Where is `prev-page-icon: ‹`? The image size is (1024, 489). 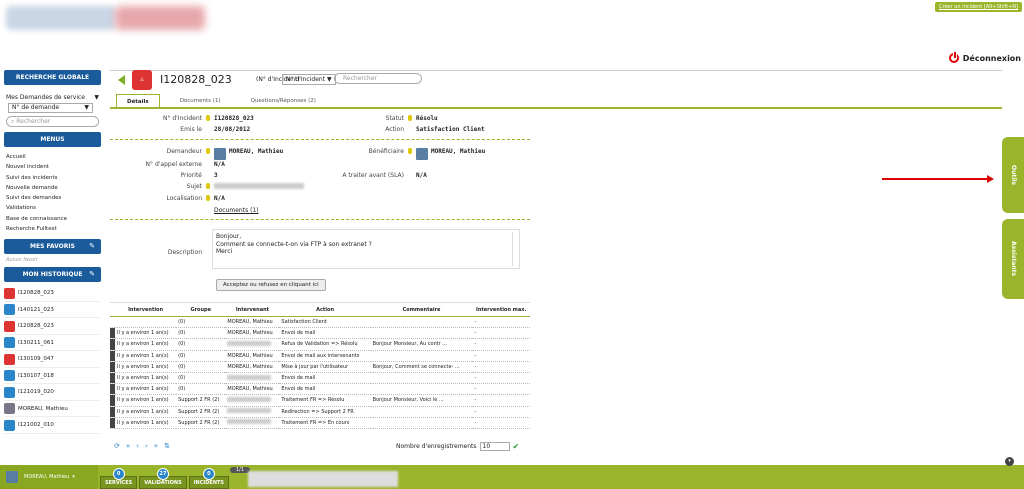
prev-page-icon: ‹ is located at coordinates (137, 446).